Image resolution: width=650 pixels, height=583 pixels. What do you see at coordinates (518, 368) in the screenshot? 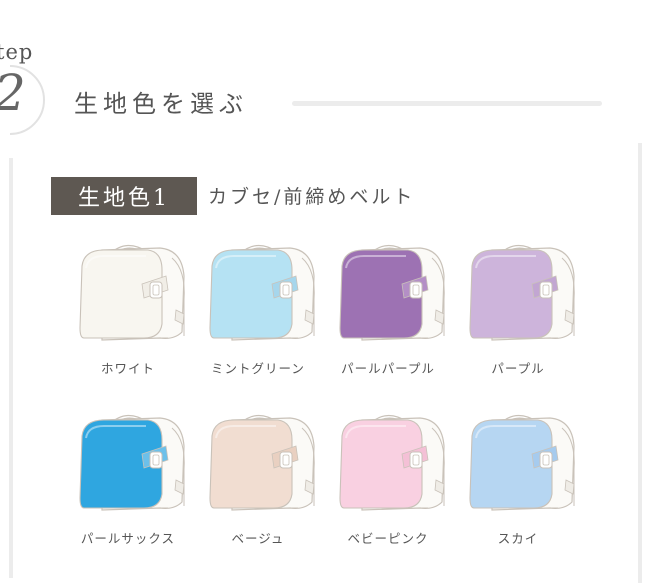
I see `color-label: パープル` at bounding box center [518, 368].